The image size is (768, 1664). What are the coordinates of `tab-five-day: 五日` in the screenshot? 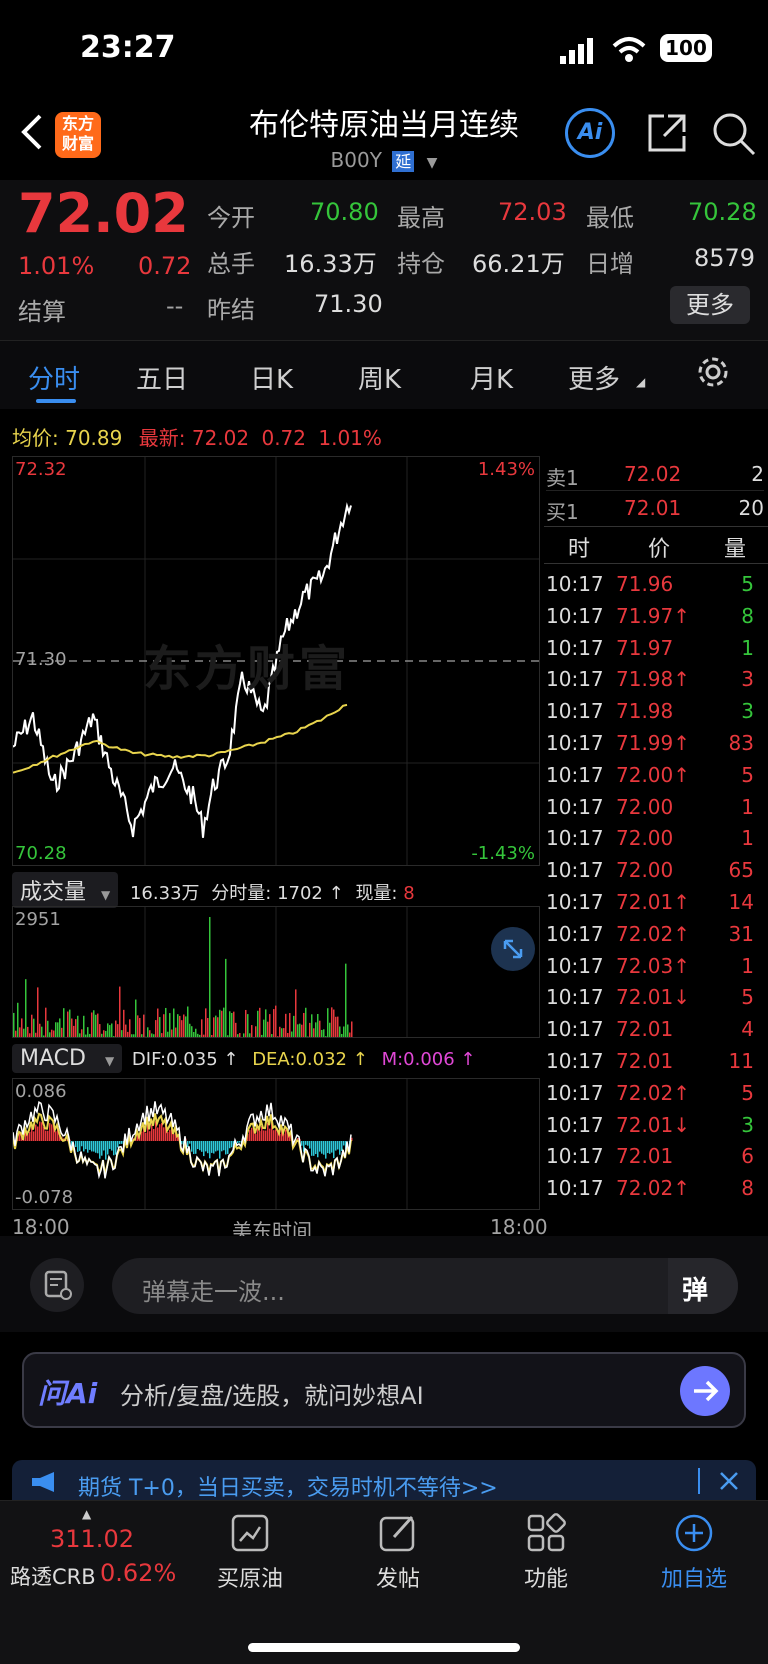 It's located at (162, 377).